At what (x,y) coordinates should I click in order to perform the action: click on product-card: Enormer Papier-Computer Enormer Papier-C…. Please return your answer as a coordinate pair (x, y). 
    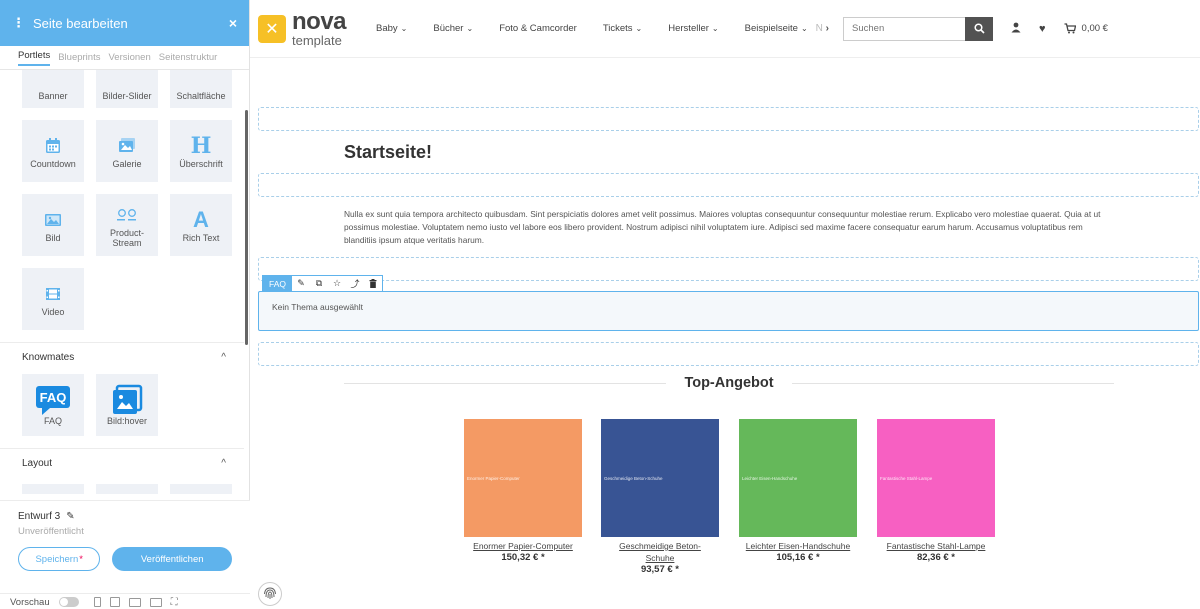
    Looking at the image, I should click on (523, 491).